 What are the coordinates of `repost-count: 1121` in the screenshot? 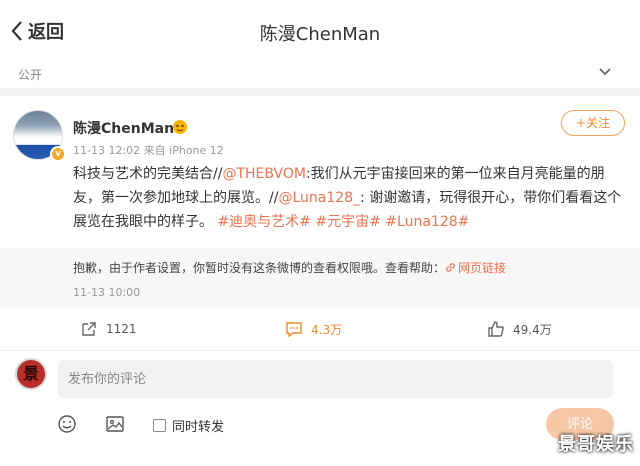 It's located at (121, 329).